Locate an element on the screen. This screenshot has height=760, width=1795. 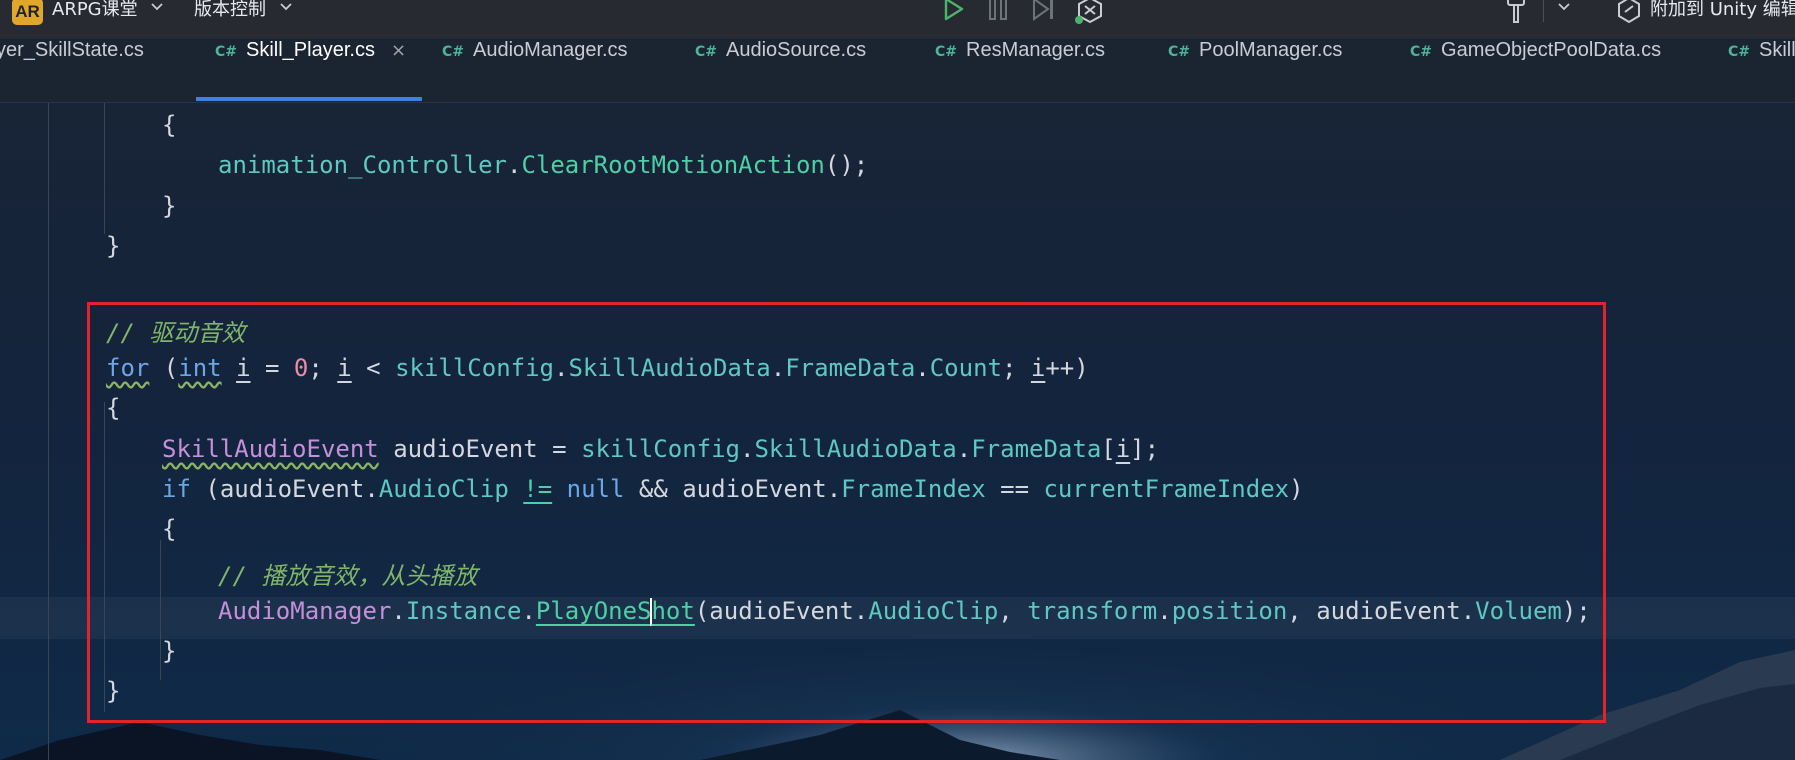
tab-label: yer_SkillState.cs is located at coordinates (72, 50).